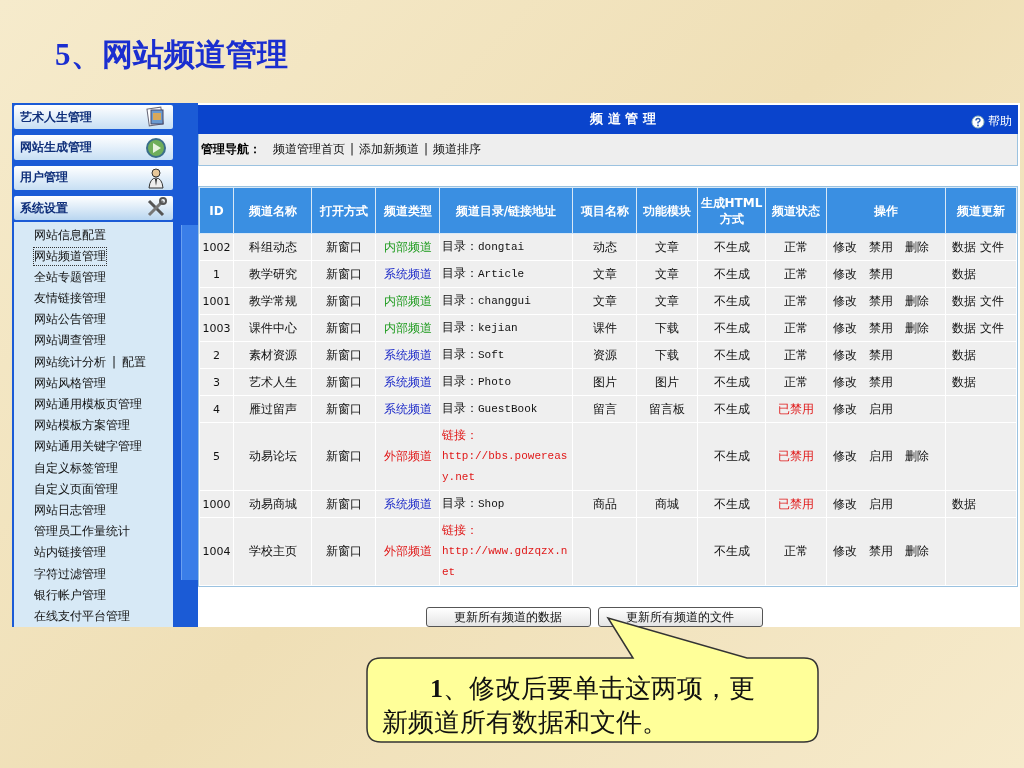 The image size is (1024, 768). Describe the element at coordinates (82, 616) in the screenshot. I see `sidebar-item: 在线支付平台管理` at that location.